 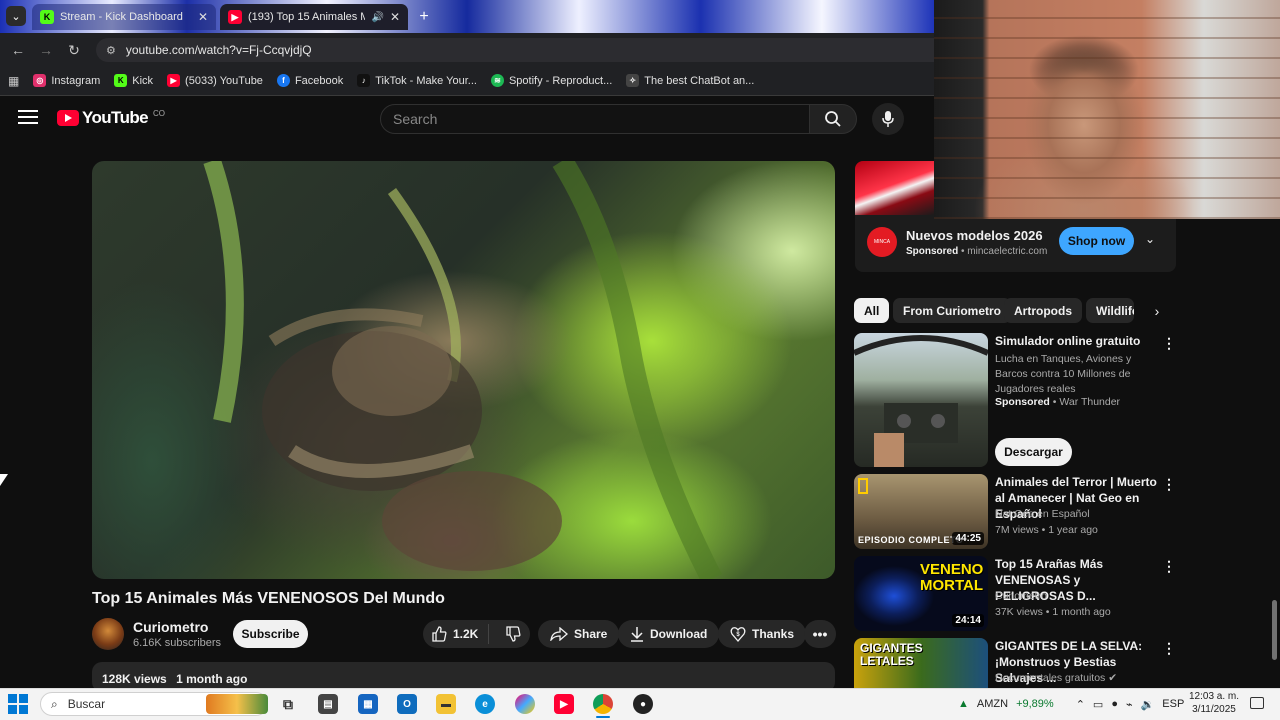 I want to click on reload-icon: ↻, so click(x=74, y=50).